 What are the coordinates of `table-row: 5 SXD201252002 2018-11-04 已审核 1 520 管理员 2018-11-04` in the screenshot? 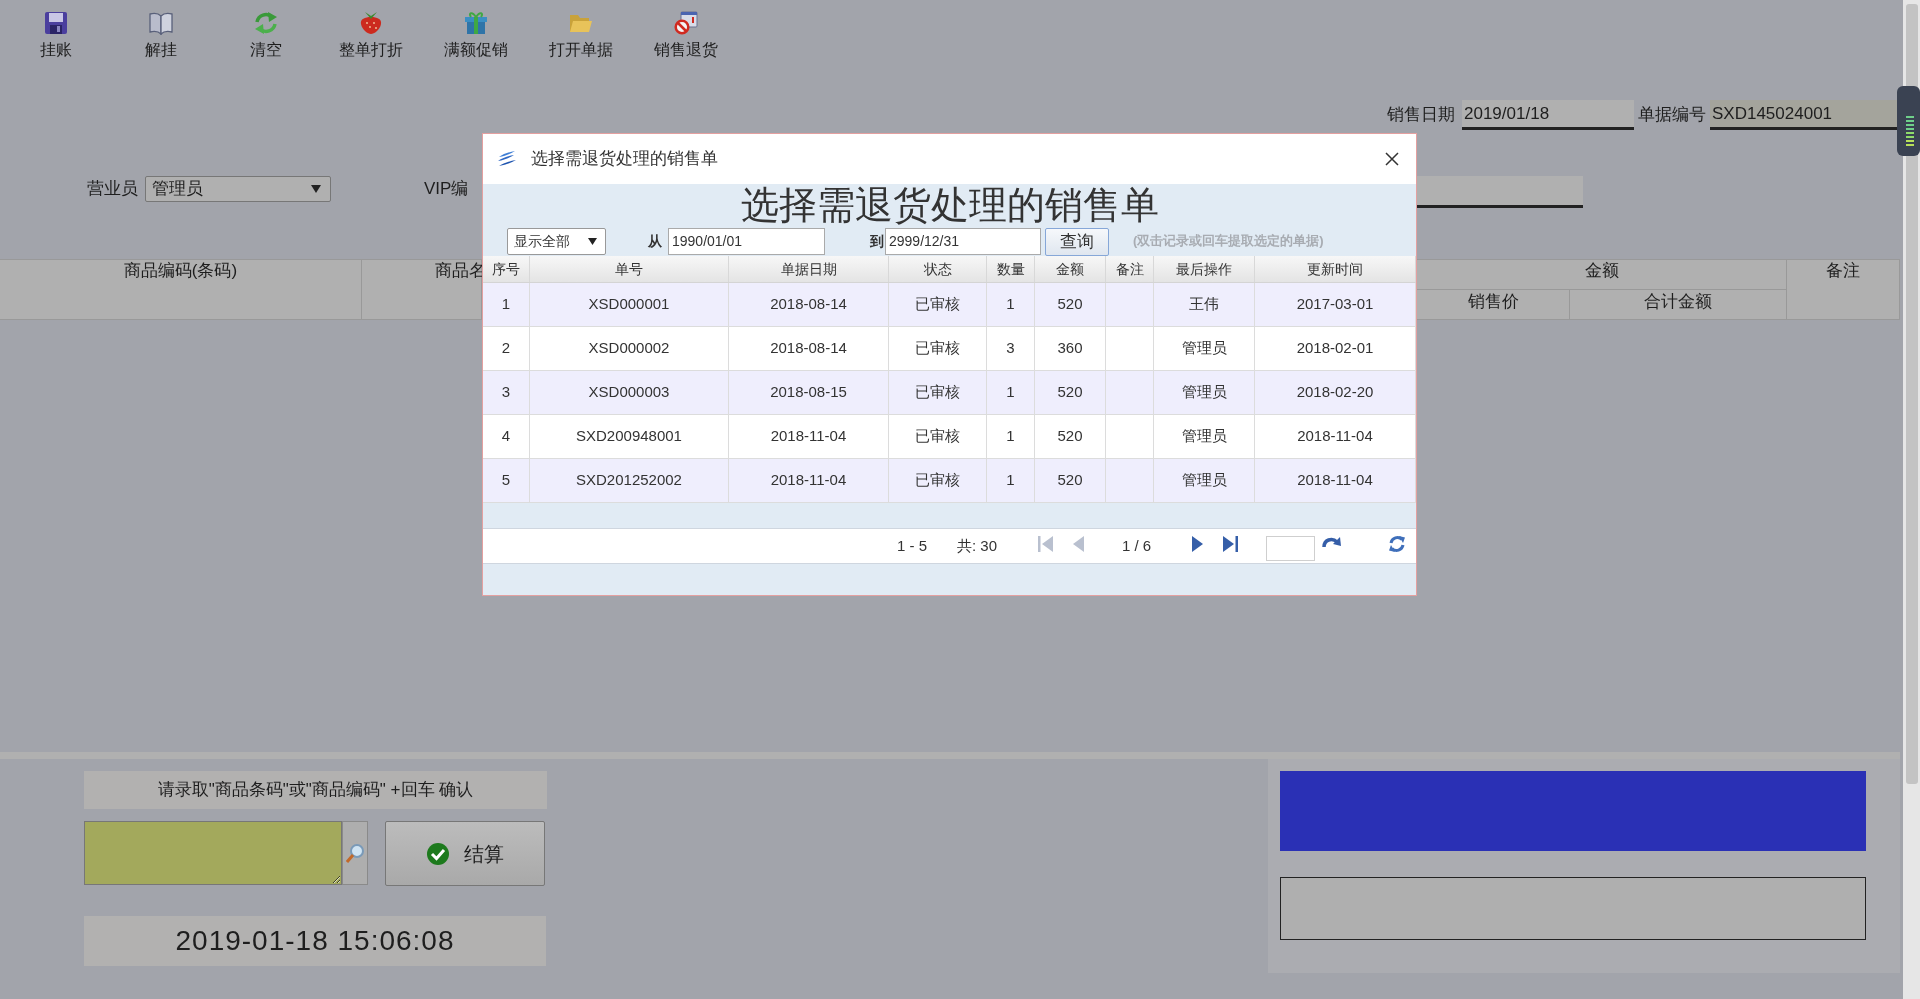 It's located at (949, 481).